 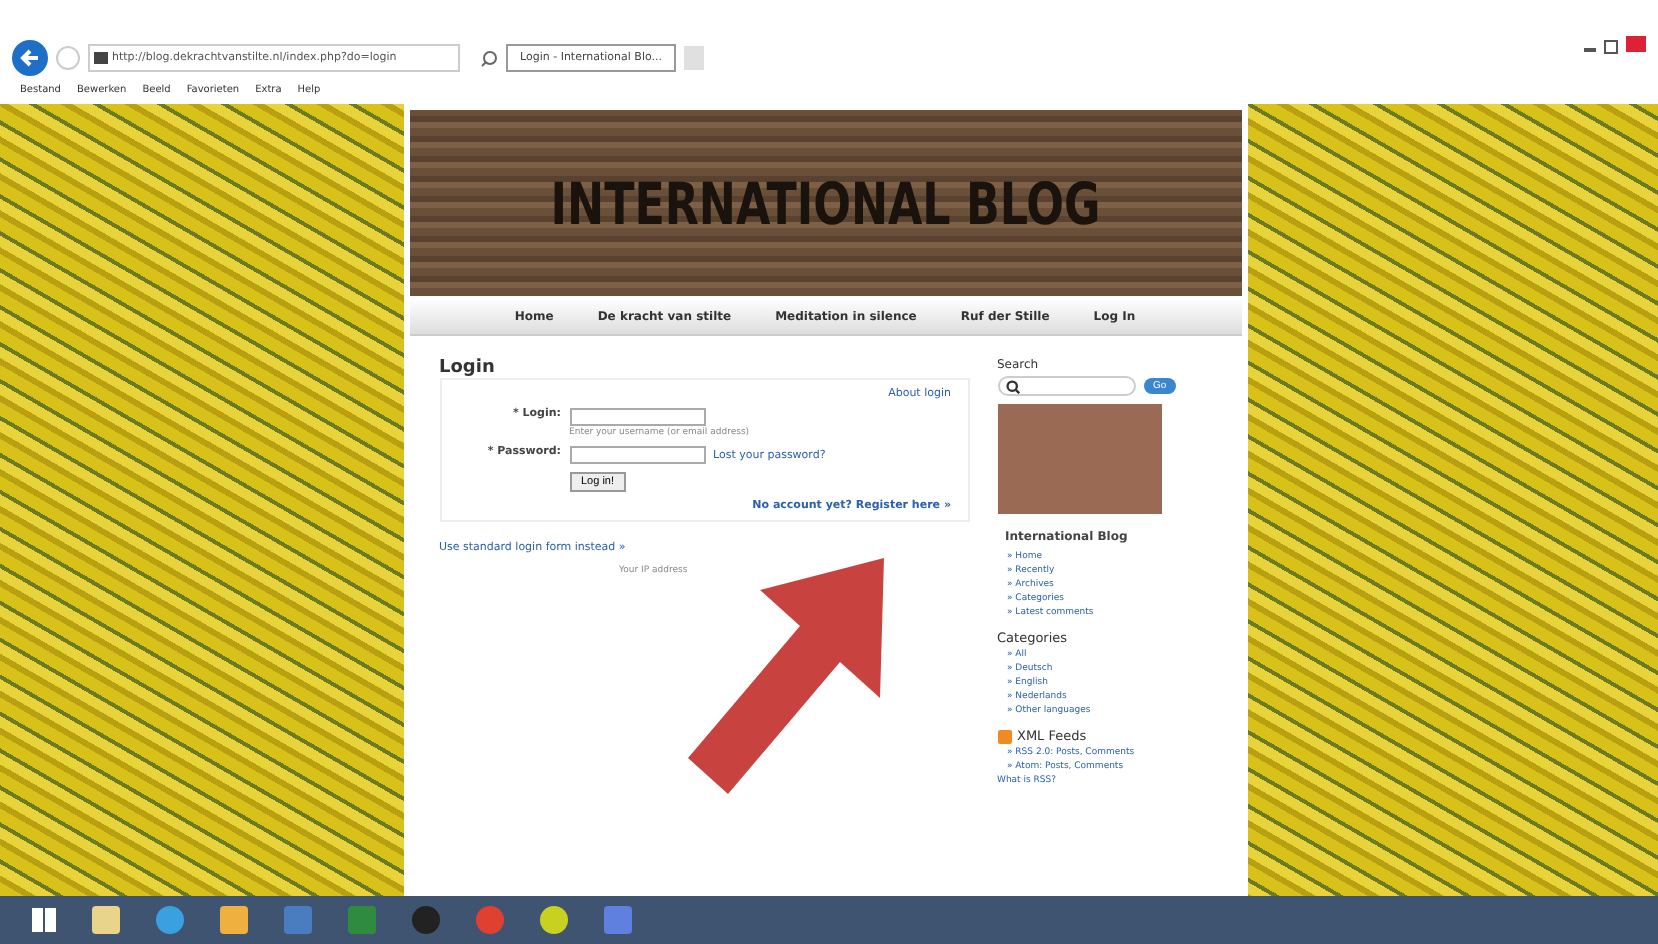 What do you see at coordinates (1066, 386) in the screenshot?
I see `search-field` at bounding box center [1066, 386].